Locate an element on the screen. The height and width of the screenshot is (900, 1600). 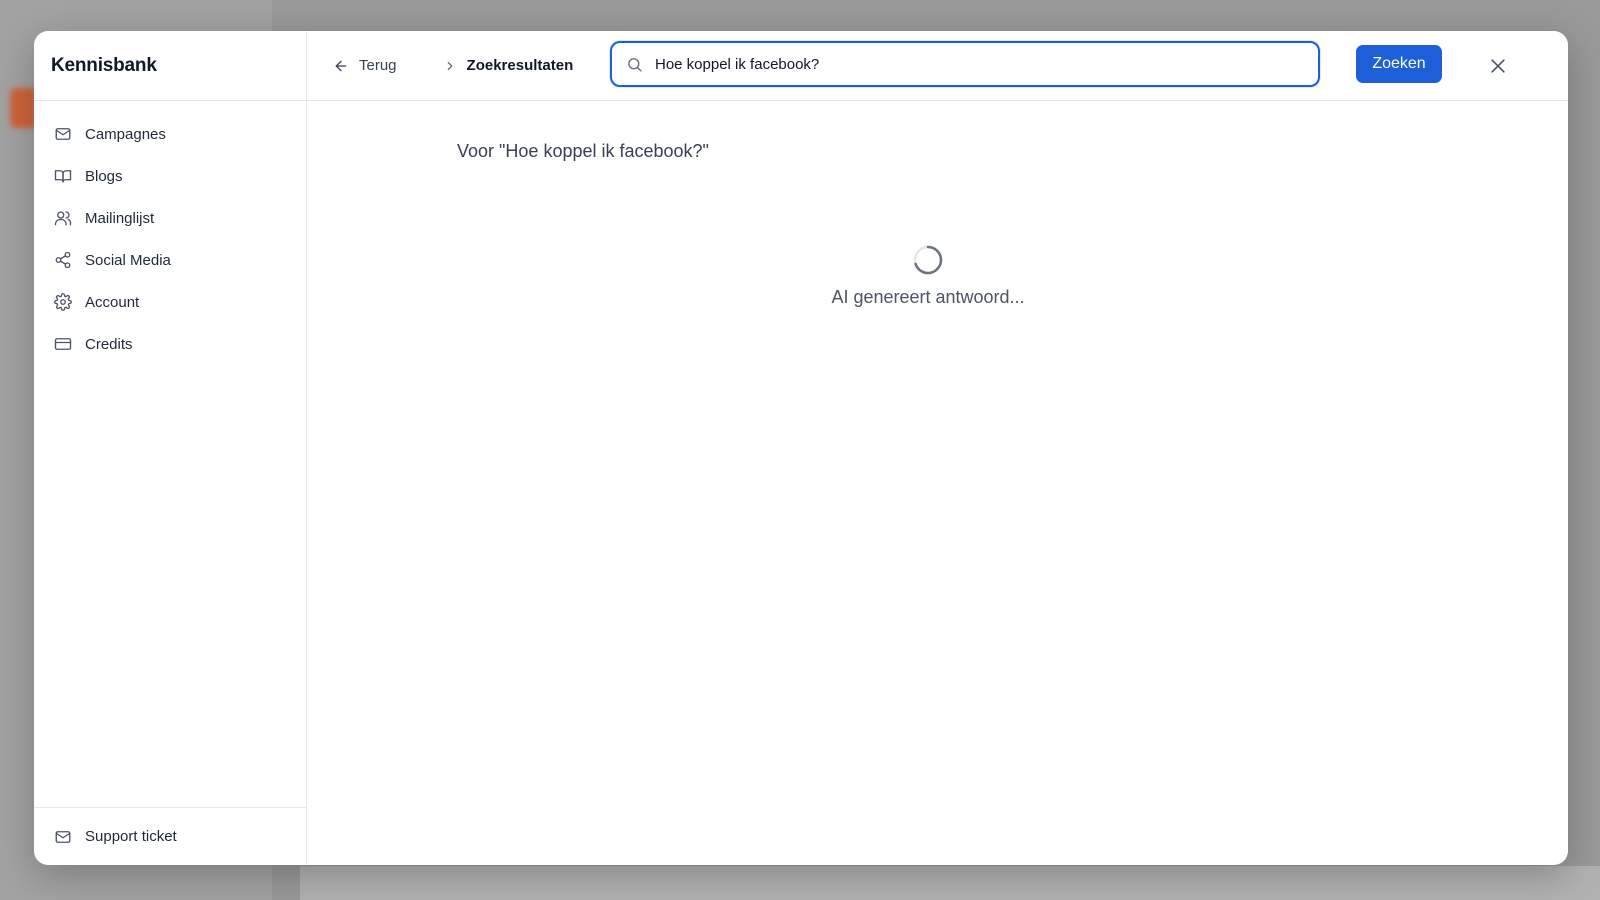
sidebar-item-label: Credits is located at coordinates (109, 344).